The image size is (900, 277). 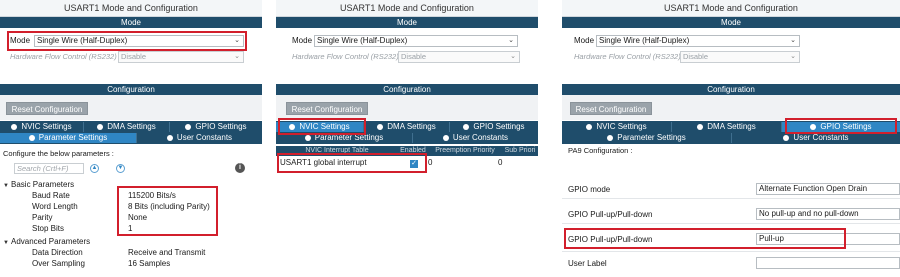 I want to click on highlight-gpio-tab, so click(x=841, y=126).